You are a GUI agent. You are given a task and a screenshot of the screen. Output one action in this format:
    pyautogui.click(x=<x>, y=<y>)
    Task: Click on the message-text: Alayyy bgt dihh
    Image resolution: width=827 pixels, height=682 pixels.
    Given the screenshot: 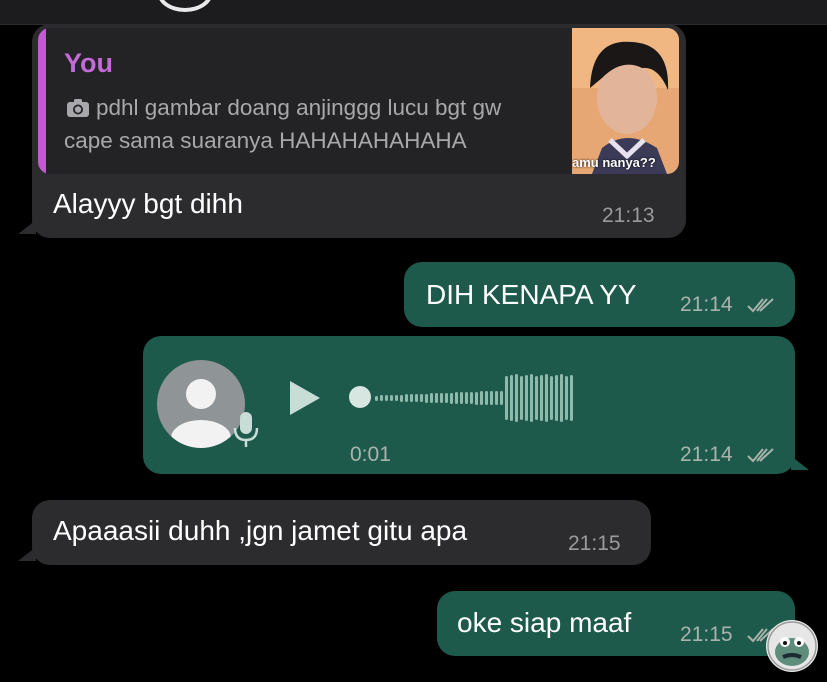 What is the action you would take?
    pyautogui.click(x=148, y=203)
    